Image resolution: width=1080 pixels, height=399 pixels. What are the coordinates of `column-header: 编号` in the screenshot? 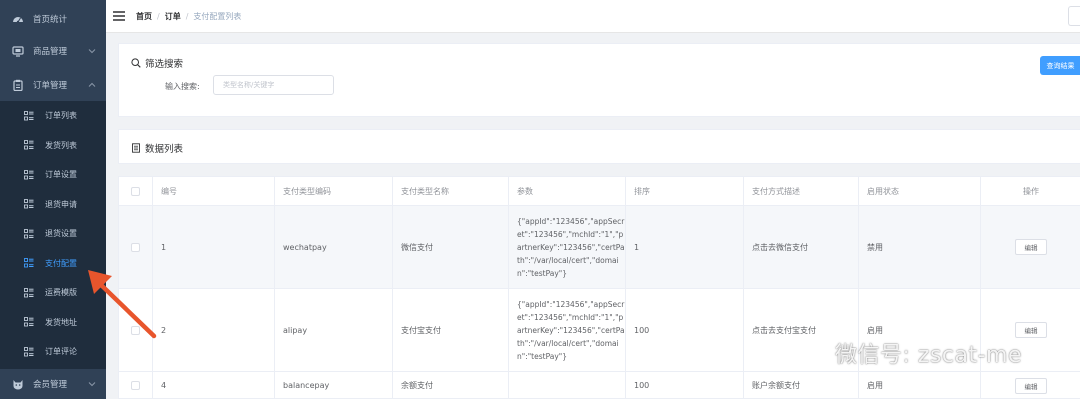 It's located at (214, 191).